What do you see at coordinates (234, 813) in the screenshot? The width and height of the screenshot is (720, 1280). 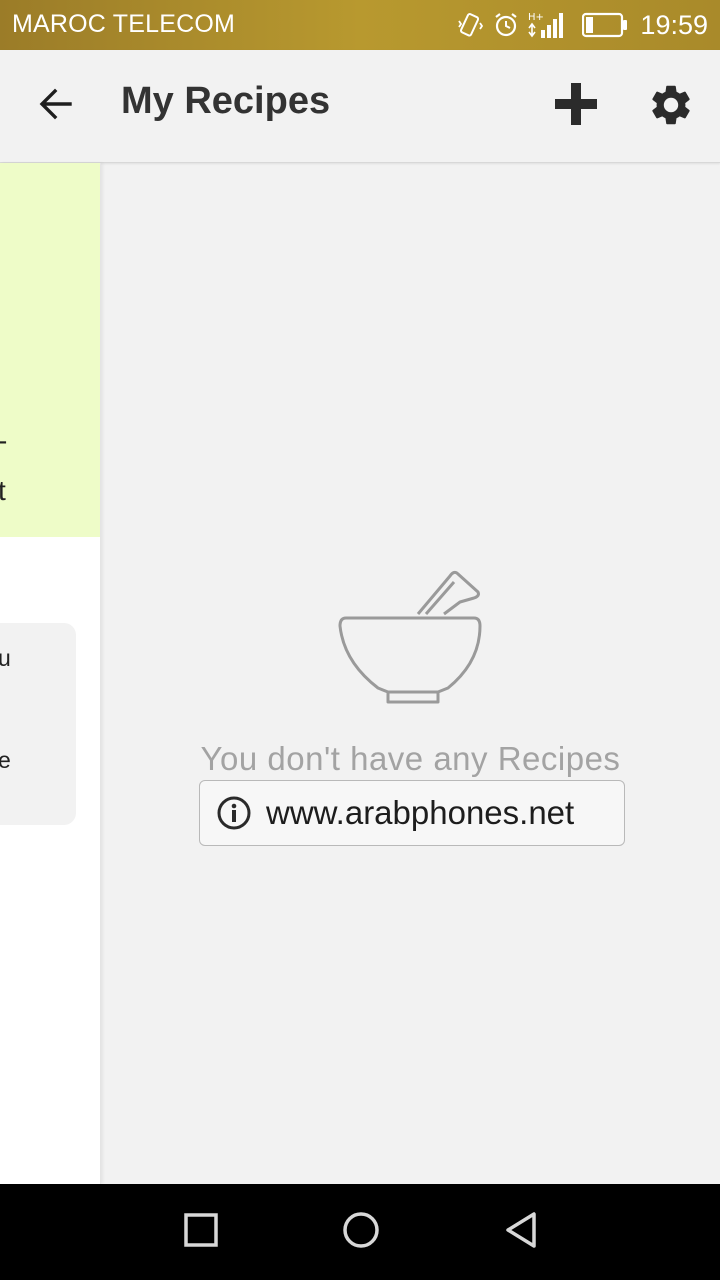 I see `info-icon` at bounding box center [234, 813].